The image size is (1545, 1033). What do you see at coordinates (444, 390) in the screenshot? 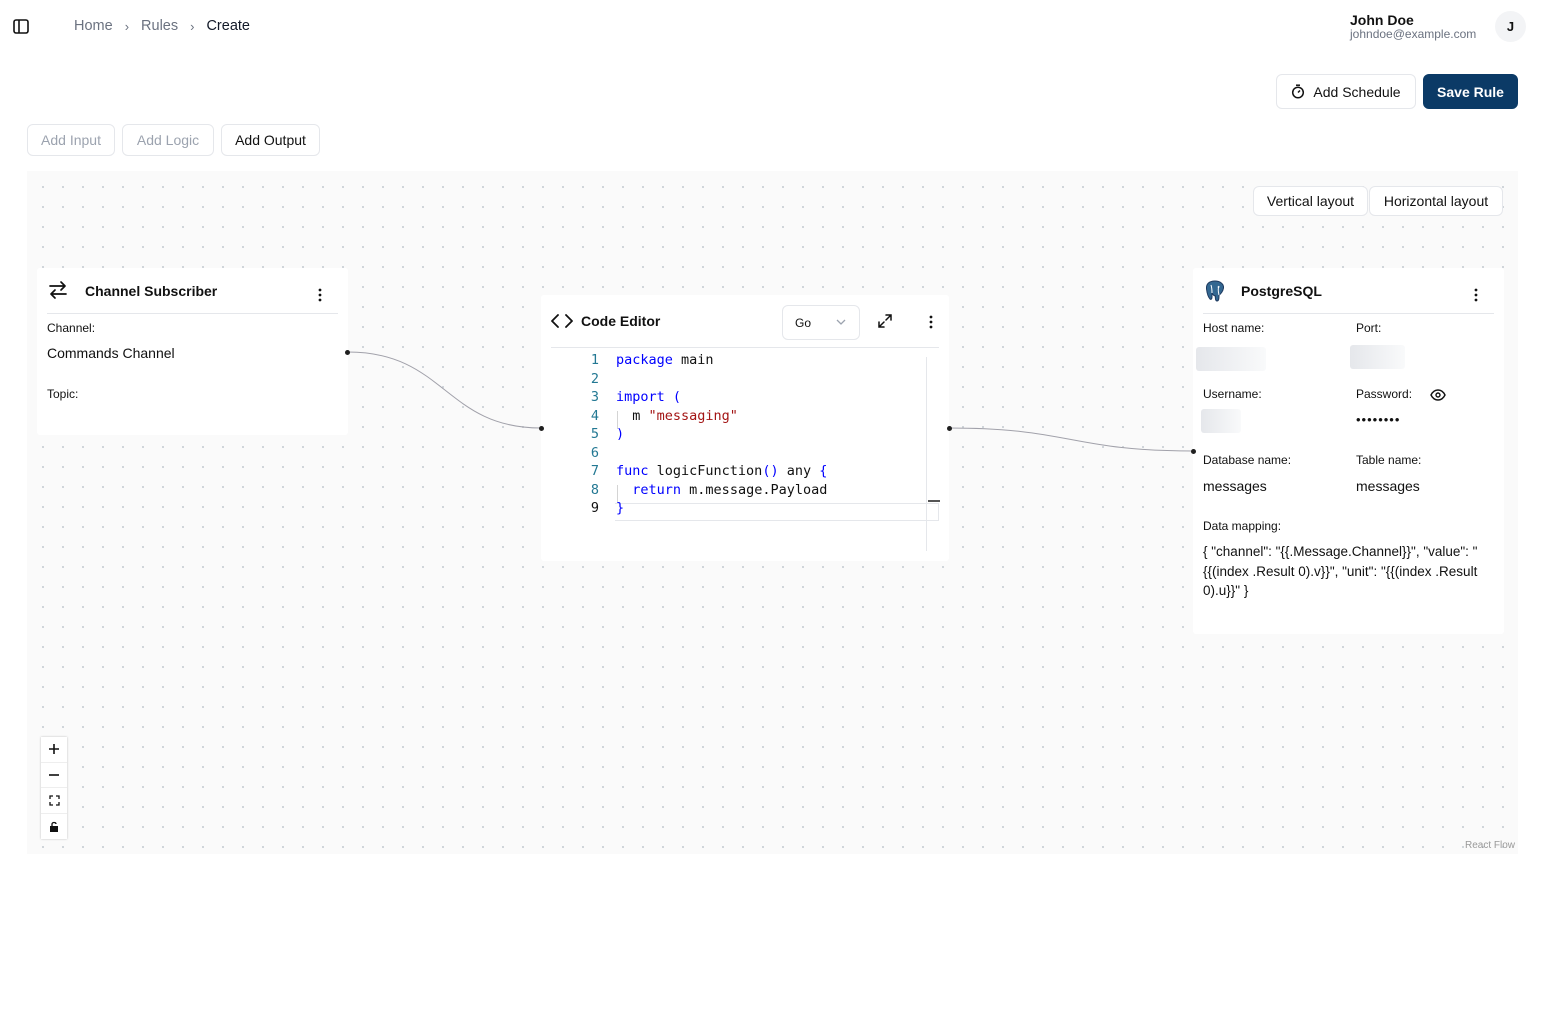
I see `edge-channel-to-code` at bounding box center [444, 390].